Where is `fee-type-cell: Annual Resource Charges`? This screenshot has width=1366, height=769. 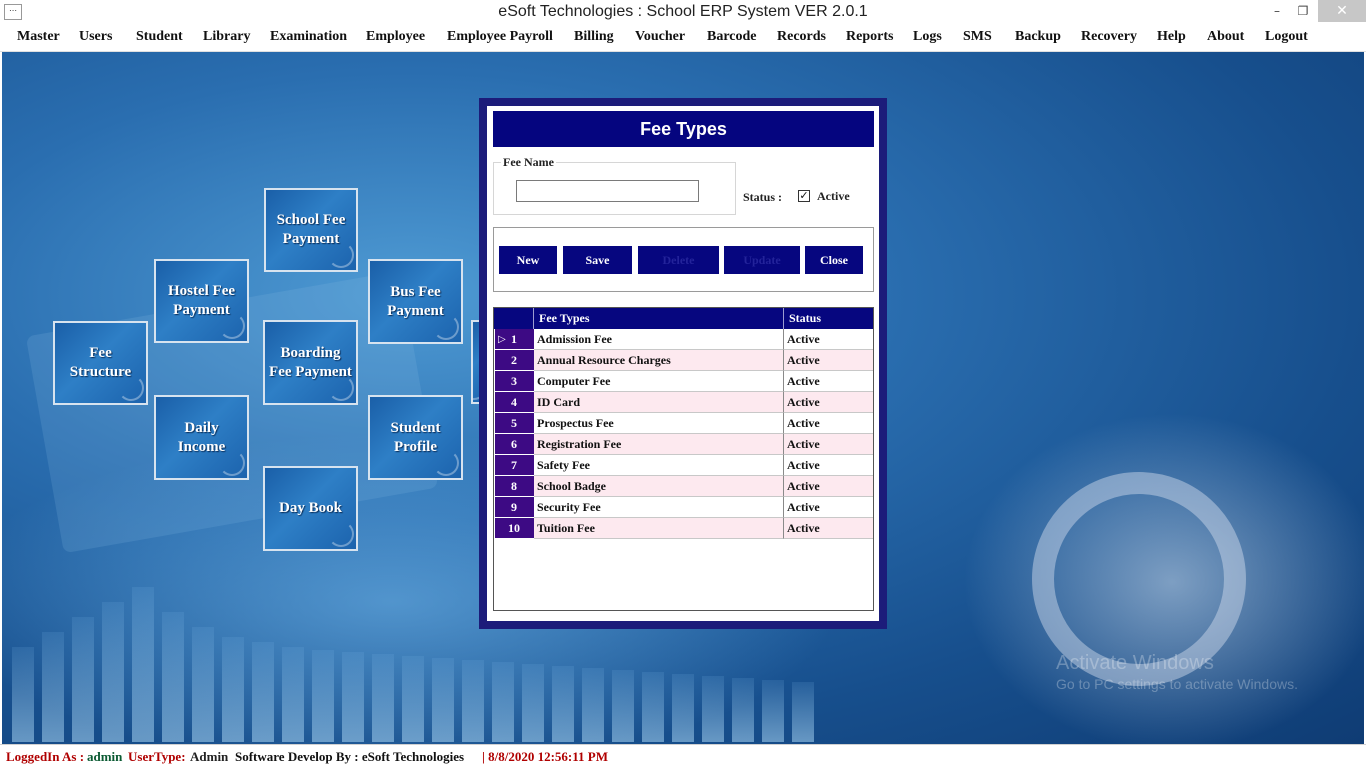 fee-type-cell: Annual Resource Charges is located at coordinates (659, 360).